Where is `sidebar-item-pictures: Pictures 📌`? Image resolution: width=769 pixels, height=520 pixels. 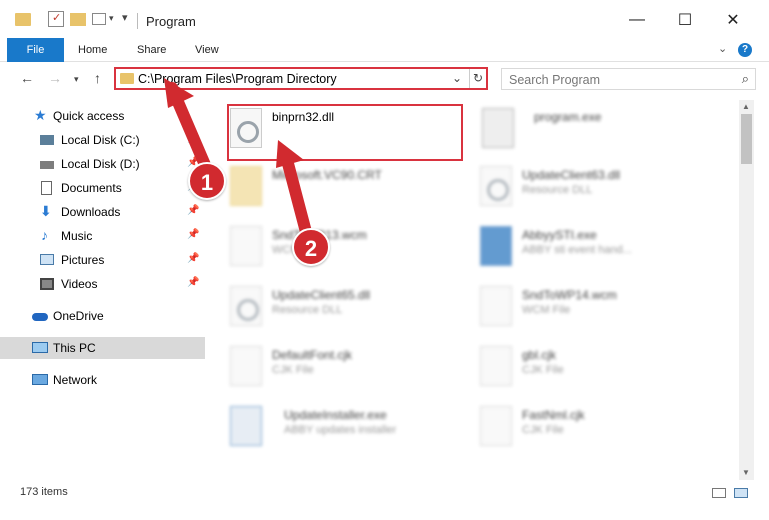
sidebar-item-pictures: Pictures 📌 is located at coordinates (102, 260).